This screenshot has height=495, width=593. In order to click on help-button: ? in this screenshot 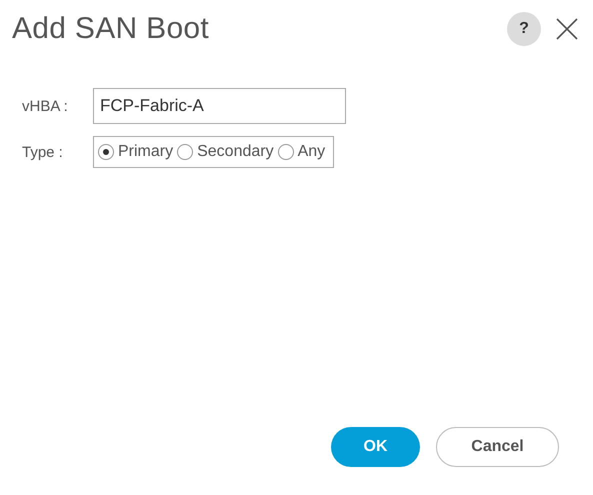, I will do `click(524, 29)`.